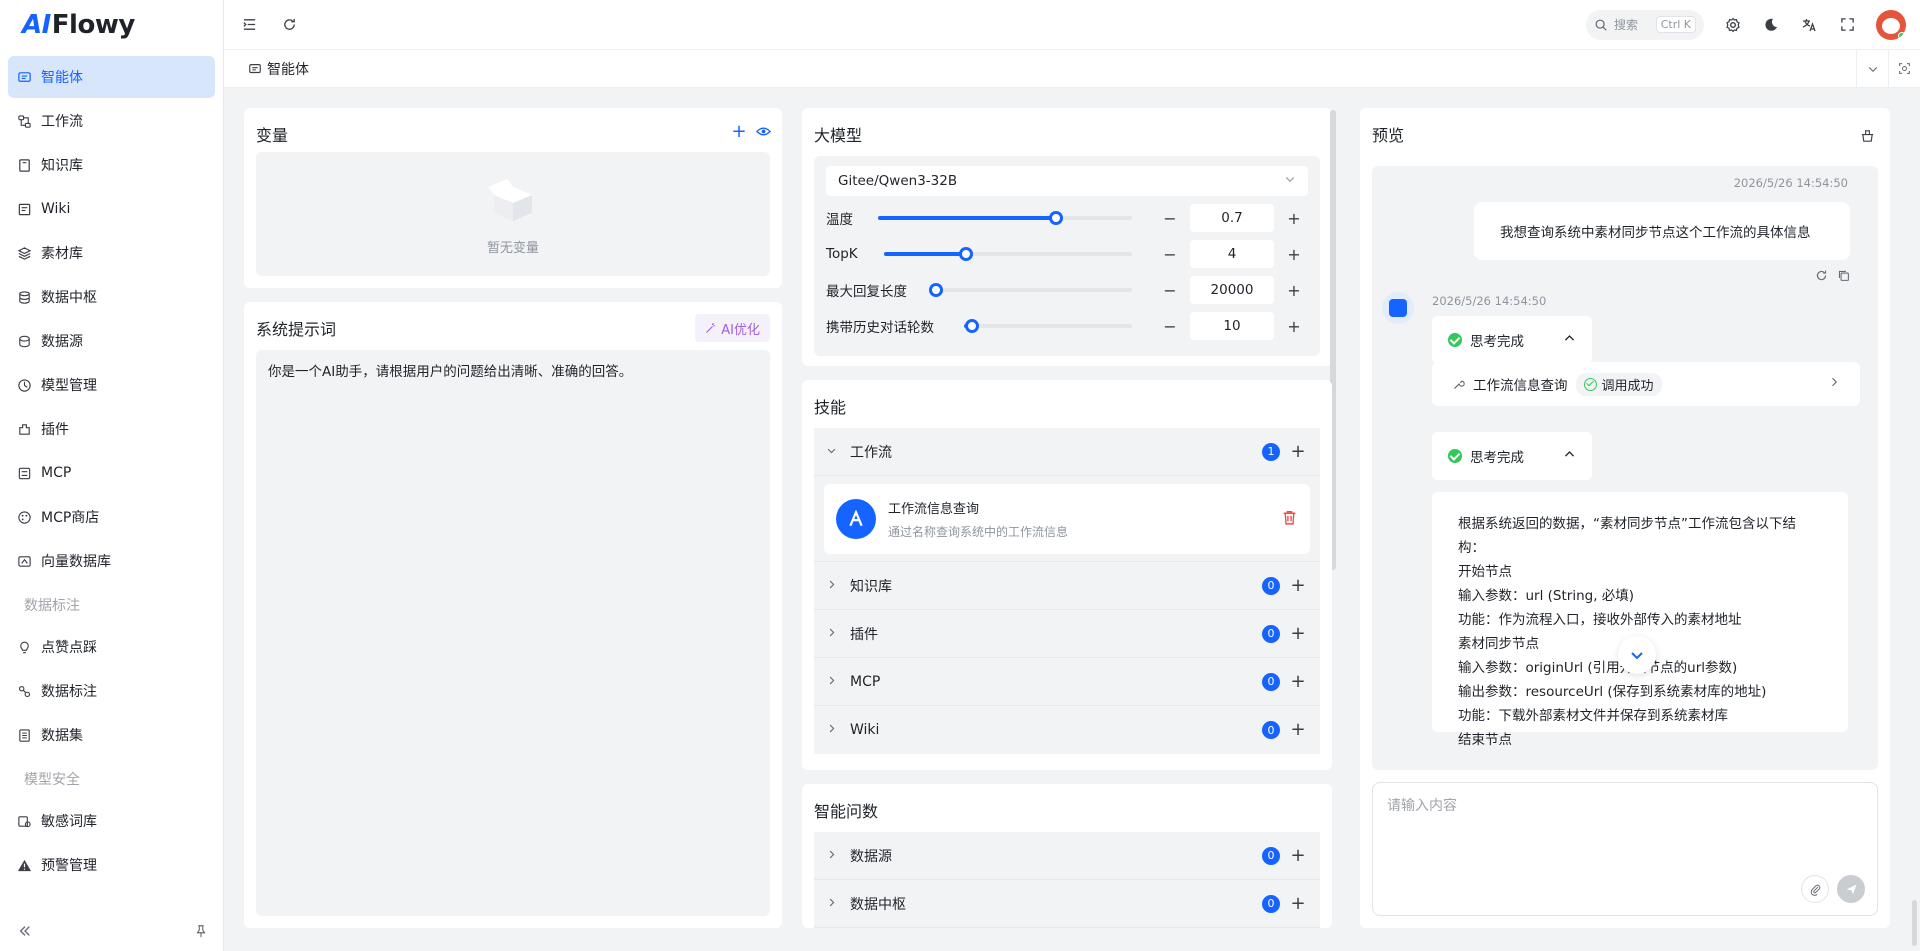  Describe the element at coordinates (1298, 585) in the screenshot. I see `add-knowledge-icon: +` at that location.